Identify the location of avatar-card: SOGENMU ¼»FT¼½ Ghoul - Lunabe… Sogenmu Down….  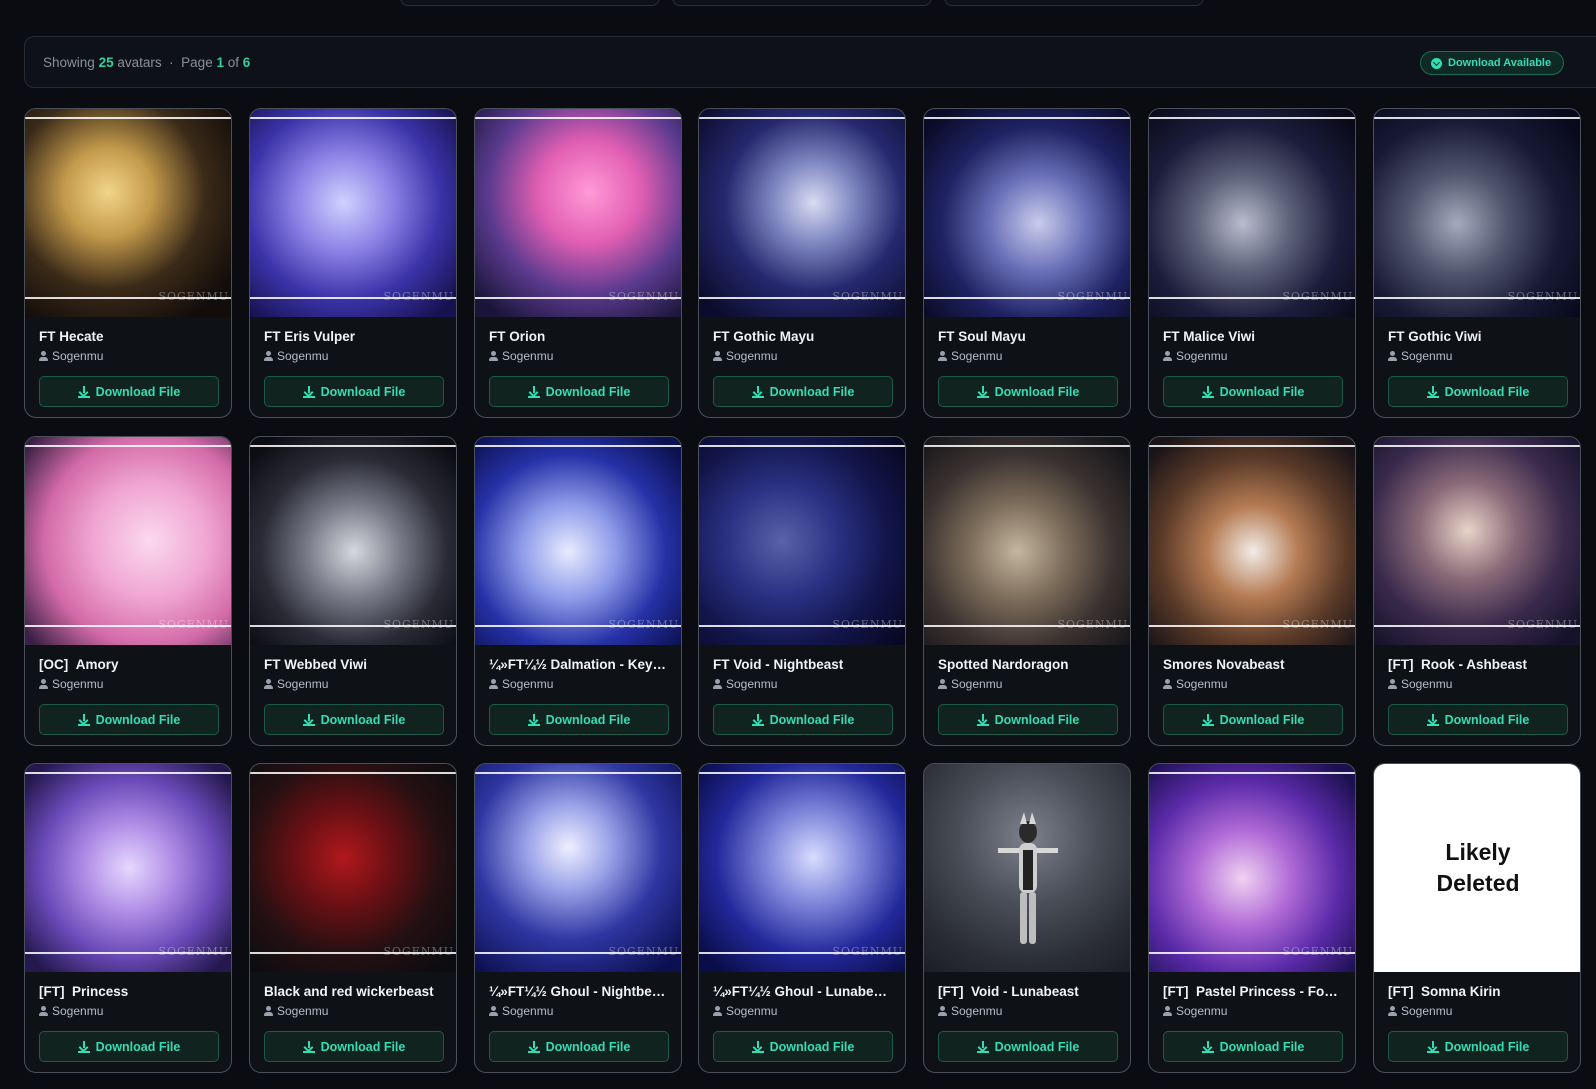
(802, 918).